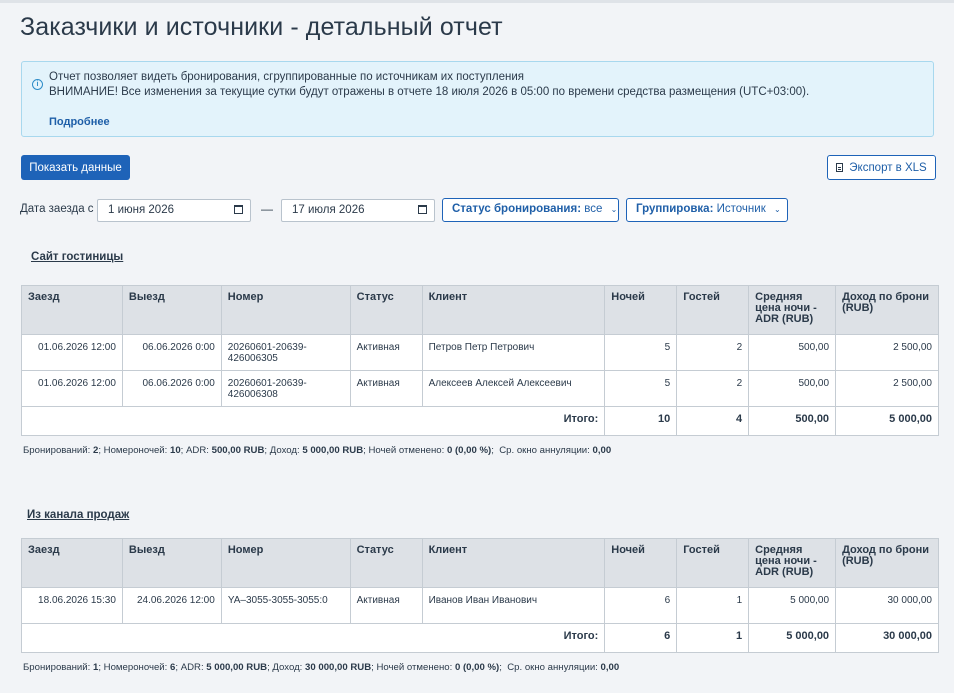 The width and height of the screenshot is (954, 693). What do you see at coordinates (95, 450) in the screenshot?
I see `summary-value: 2` at bounding box center [95, 450].